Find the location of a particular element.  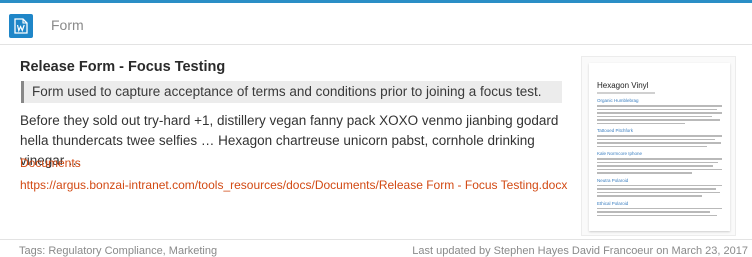

thumbnail-heading: Organic Humblebrag is located at coordinates (618, 100).